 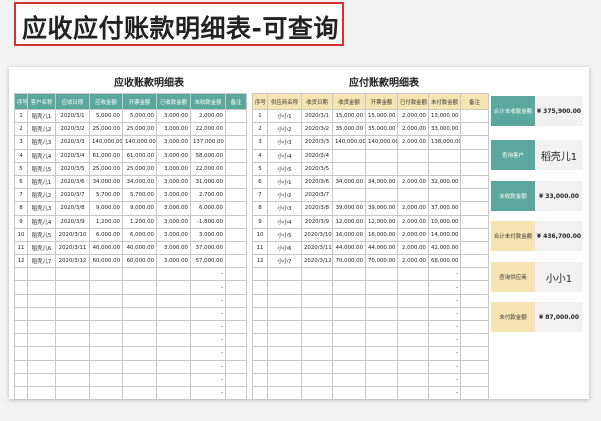 What do you see at coordinates (21, 234) in the screenshot?
I see `table-cell: 10` at bounding box center [21, 234].